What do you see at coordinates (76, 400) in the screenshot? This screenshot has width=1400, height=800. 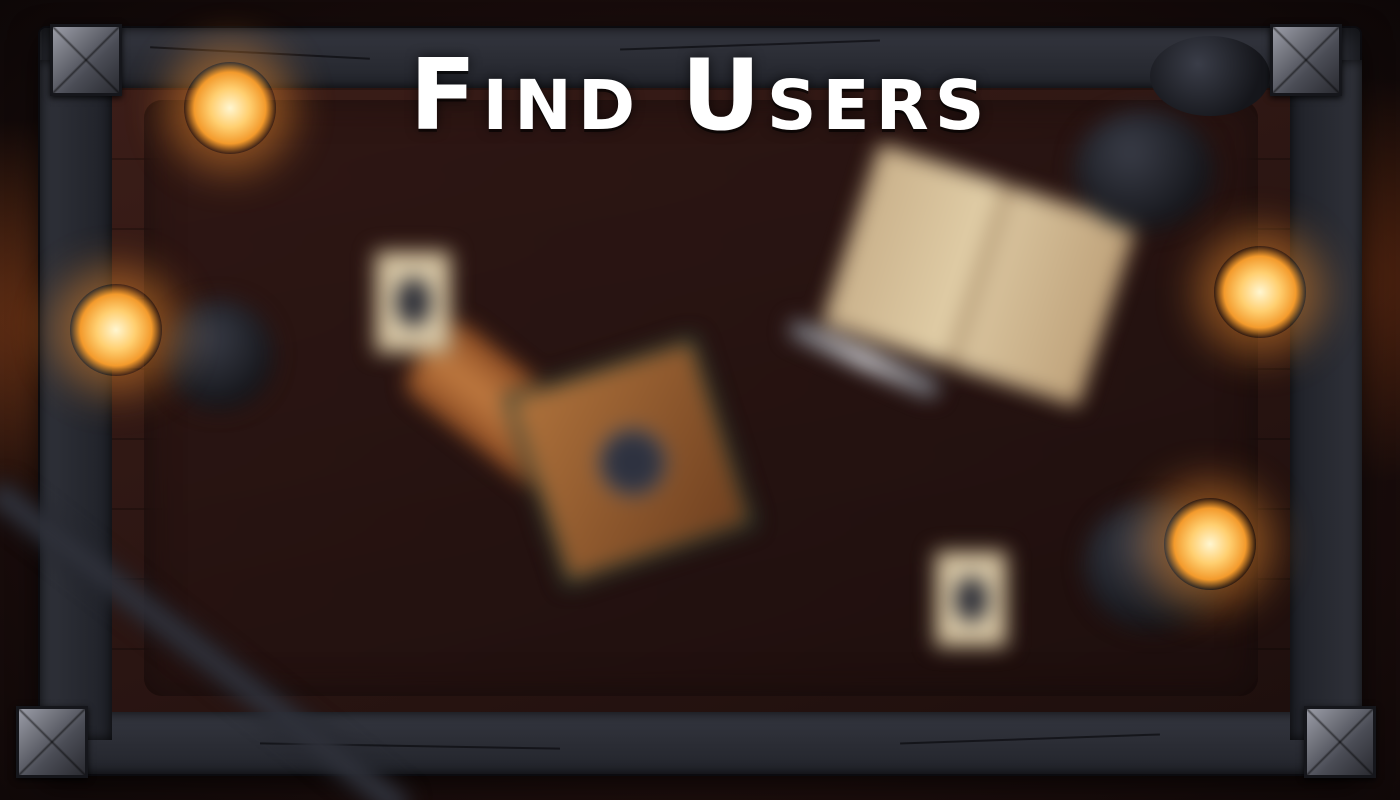 I see `frame-plank-left` at bounding box center [76, 400].